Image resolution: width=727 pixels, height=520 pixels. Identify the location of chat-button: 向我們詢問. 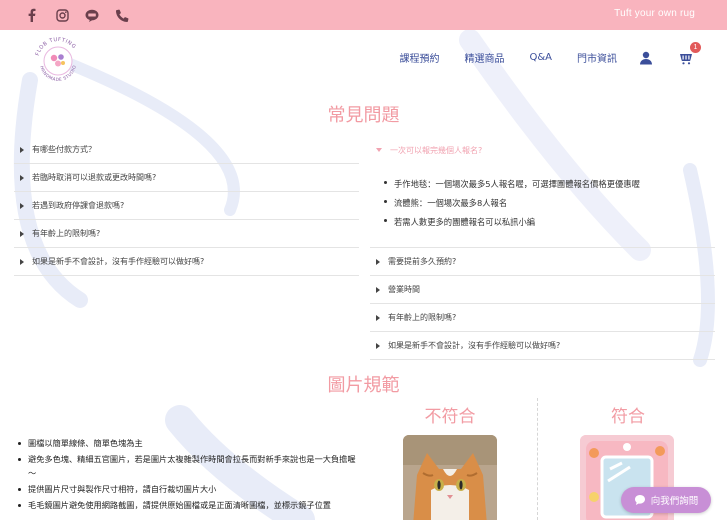
(666, 500).